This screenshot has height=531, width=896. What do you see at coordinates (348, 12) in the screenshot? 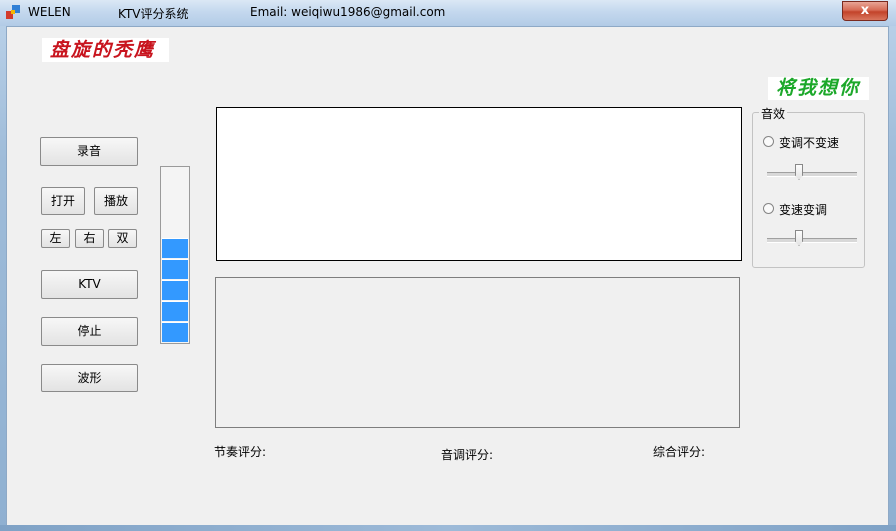
I see `window-title-email: Email: weiqiwu1986@gmail.com` at bounding box center [348, 12].